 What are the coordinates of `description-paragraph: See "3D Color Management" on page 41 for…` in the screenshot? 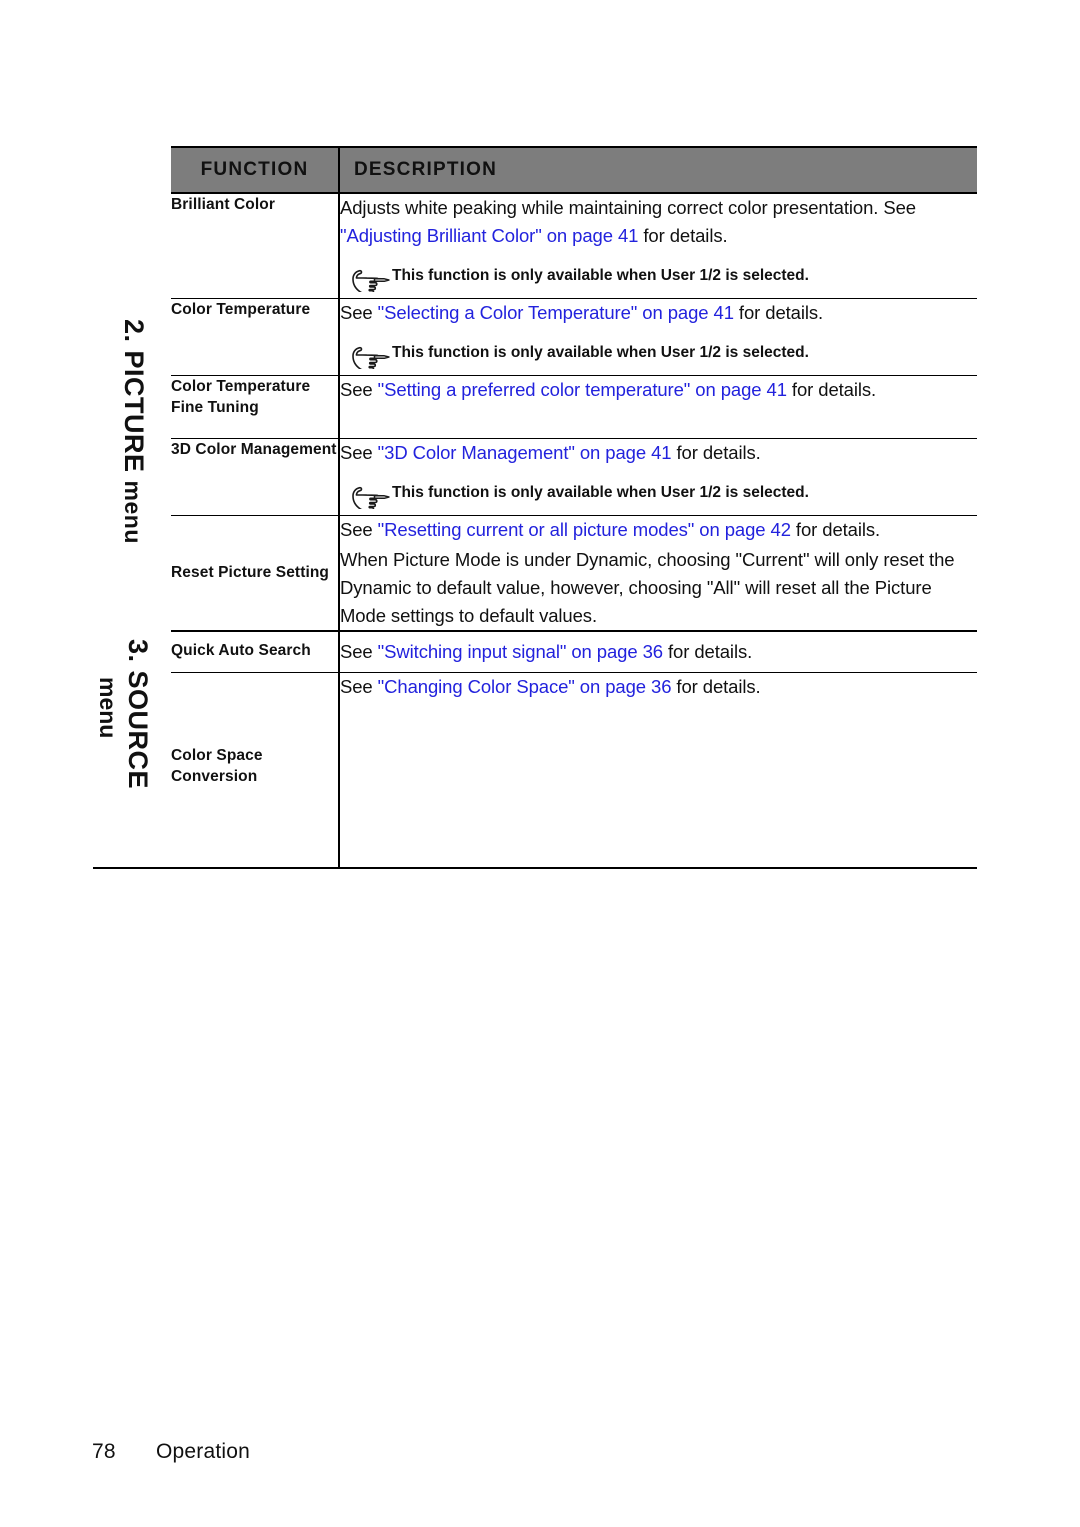 It's located at (658, 453).